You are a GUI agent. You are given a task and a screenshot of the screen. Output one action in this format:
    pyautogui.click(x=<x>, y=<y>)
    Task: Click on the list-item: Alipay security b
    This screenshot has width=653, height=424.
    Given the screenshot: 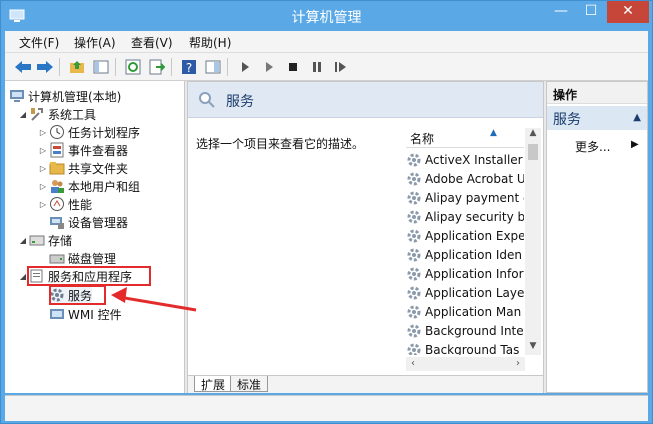 What is the action you would take?
    pyautogui.click(x=465, y=216)
    